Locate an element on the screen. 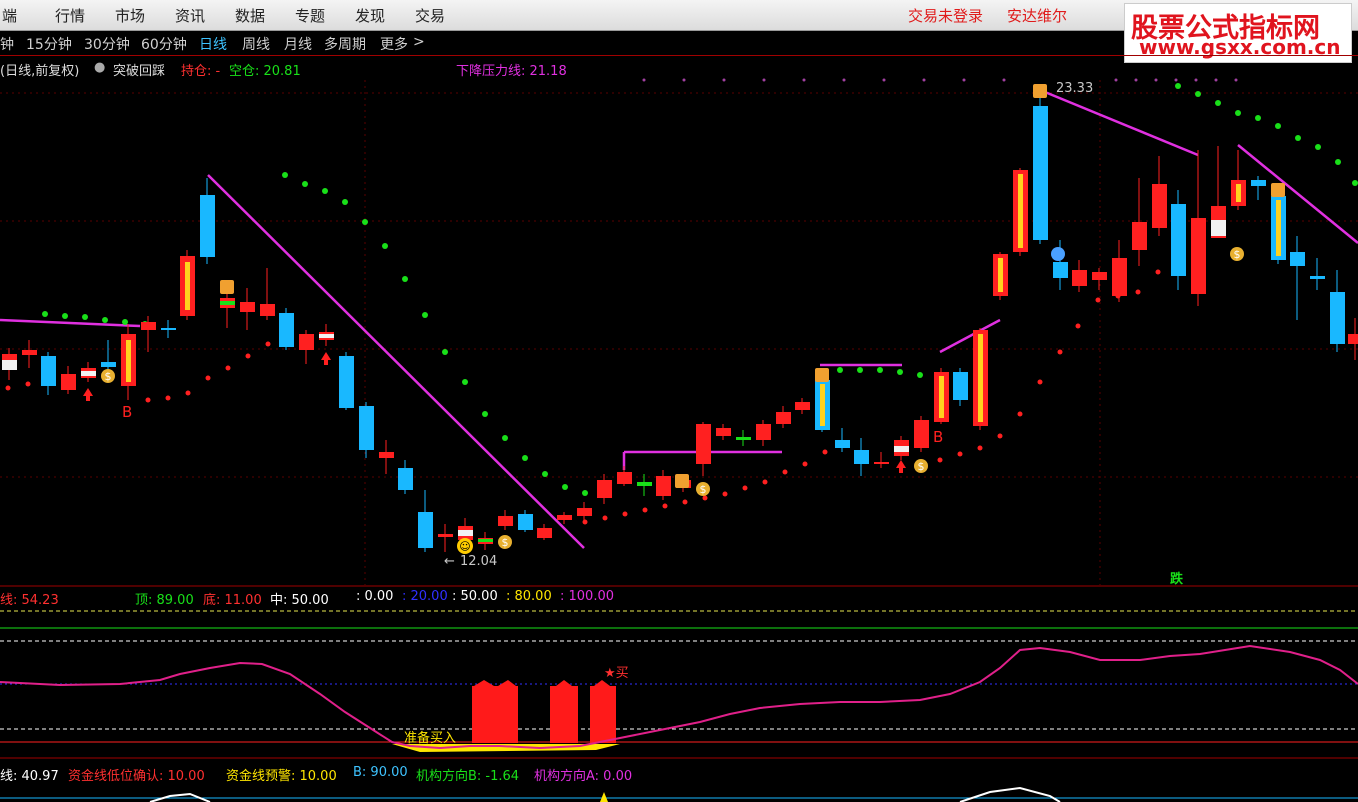  buy-star-label: ★买 is located at coordinates (616, 673).